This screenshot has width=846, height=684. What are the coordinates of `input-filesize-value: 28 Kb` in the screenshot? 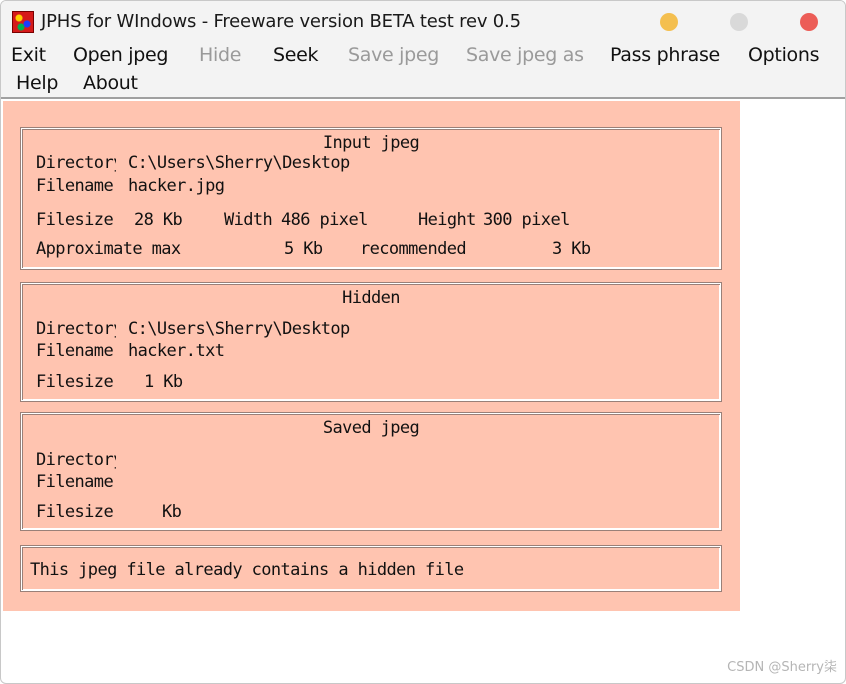 It's located at (158, 220).